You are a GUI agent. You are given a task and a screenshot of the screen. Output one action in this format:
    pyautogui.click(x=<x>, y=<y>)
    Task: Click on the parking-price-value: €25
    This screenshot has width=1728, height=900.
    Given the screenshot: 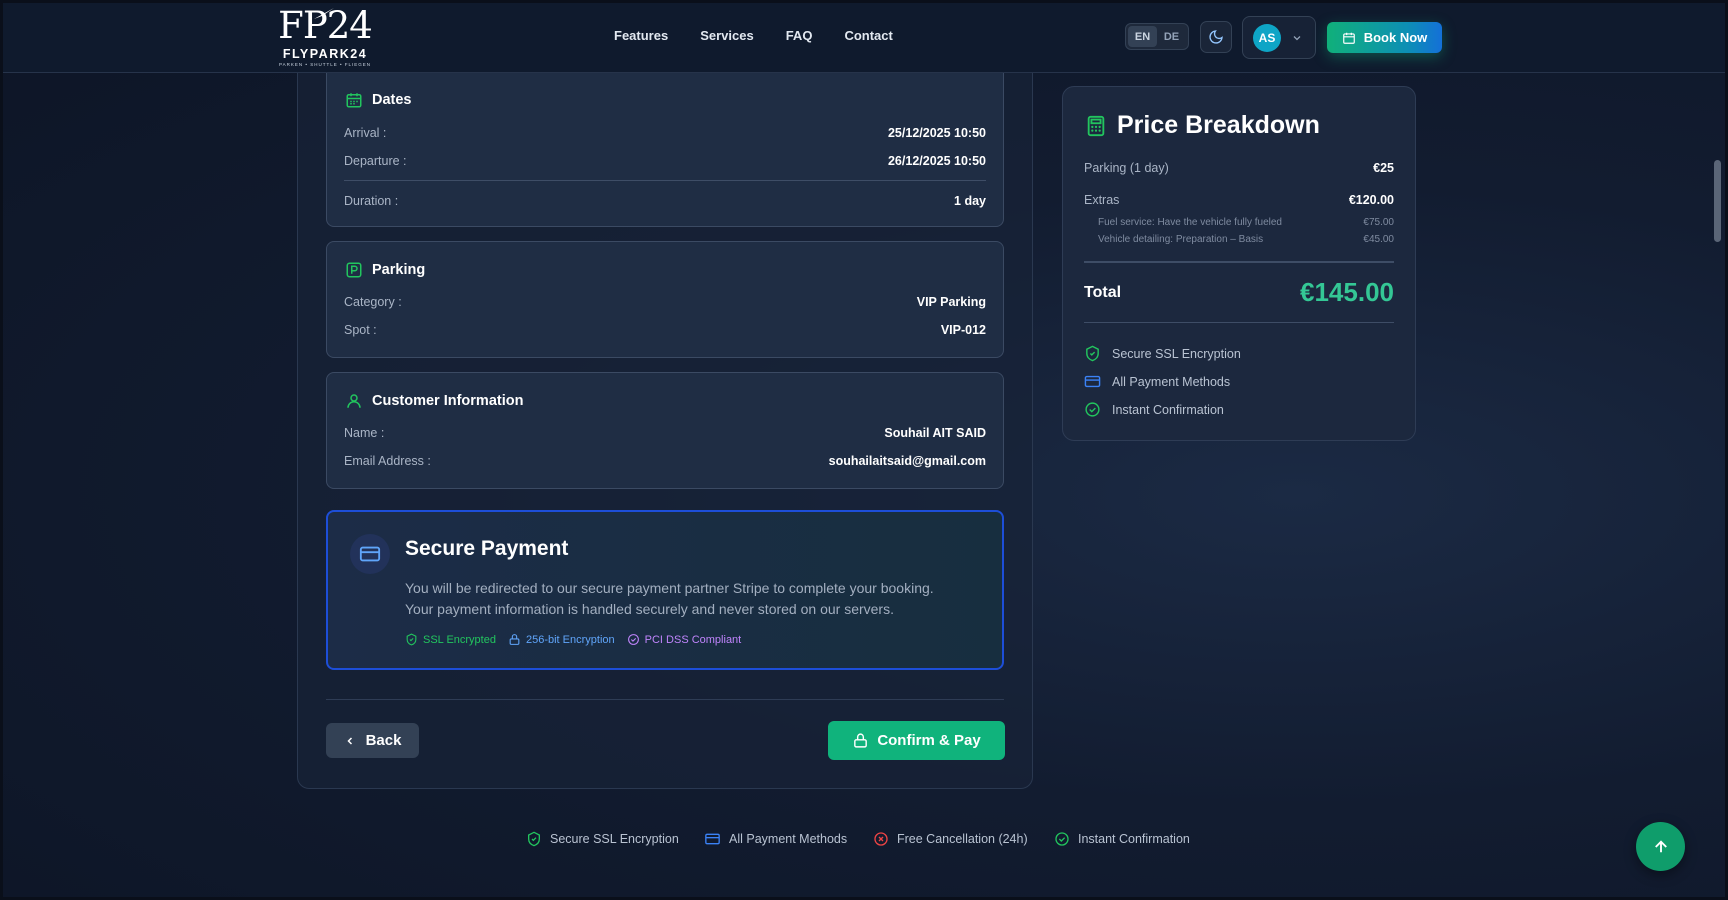 What is the action you would take?
    pyautogui.click(x=1383, y=168)
    